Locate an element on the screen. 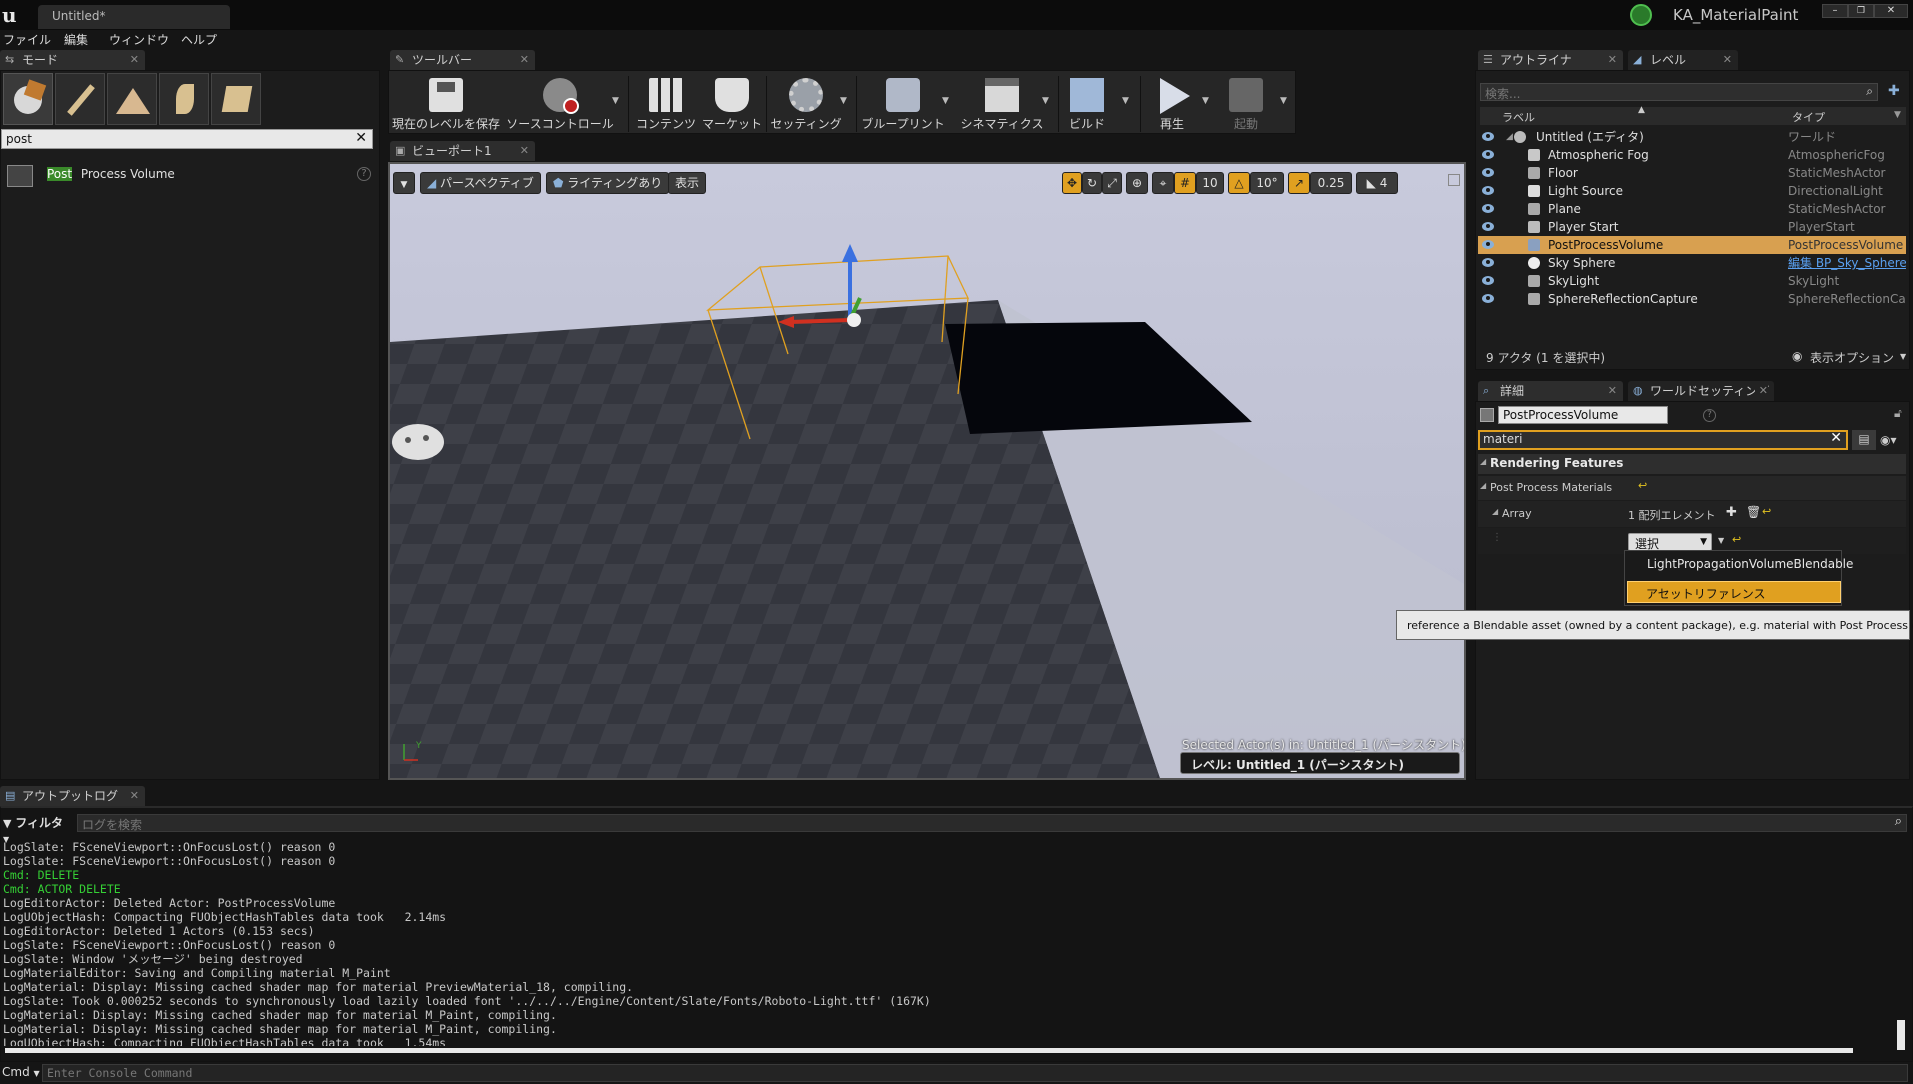 This screenshot has width=1913, height=1084. play-button: 再生 is located at coordinates (1172, 103).